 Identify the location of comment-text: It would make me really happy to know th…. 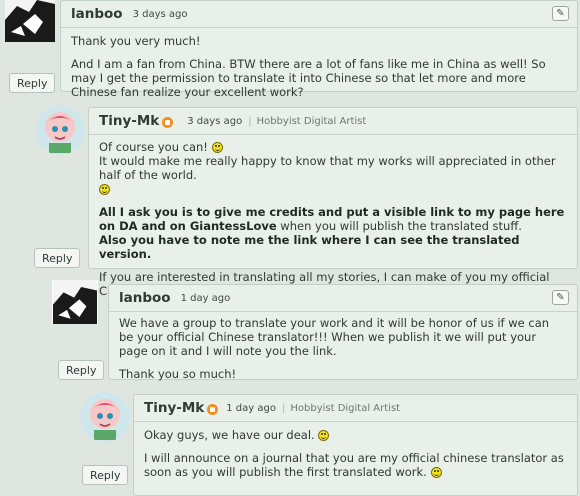
(333, 175).